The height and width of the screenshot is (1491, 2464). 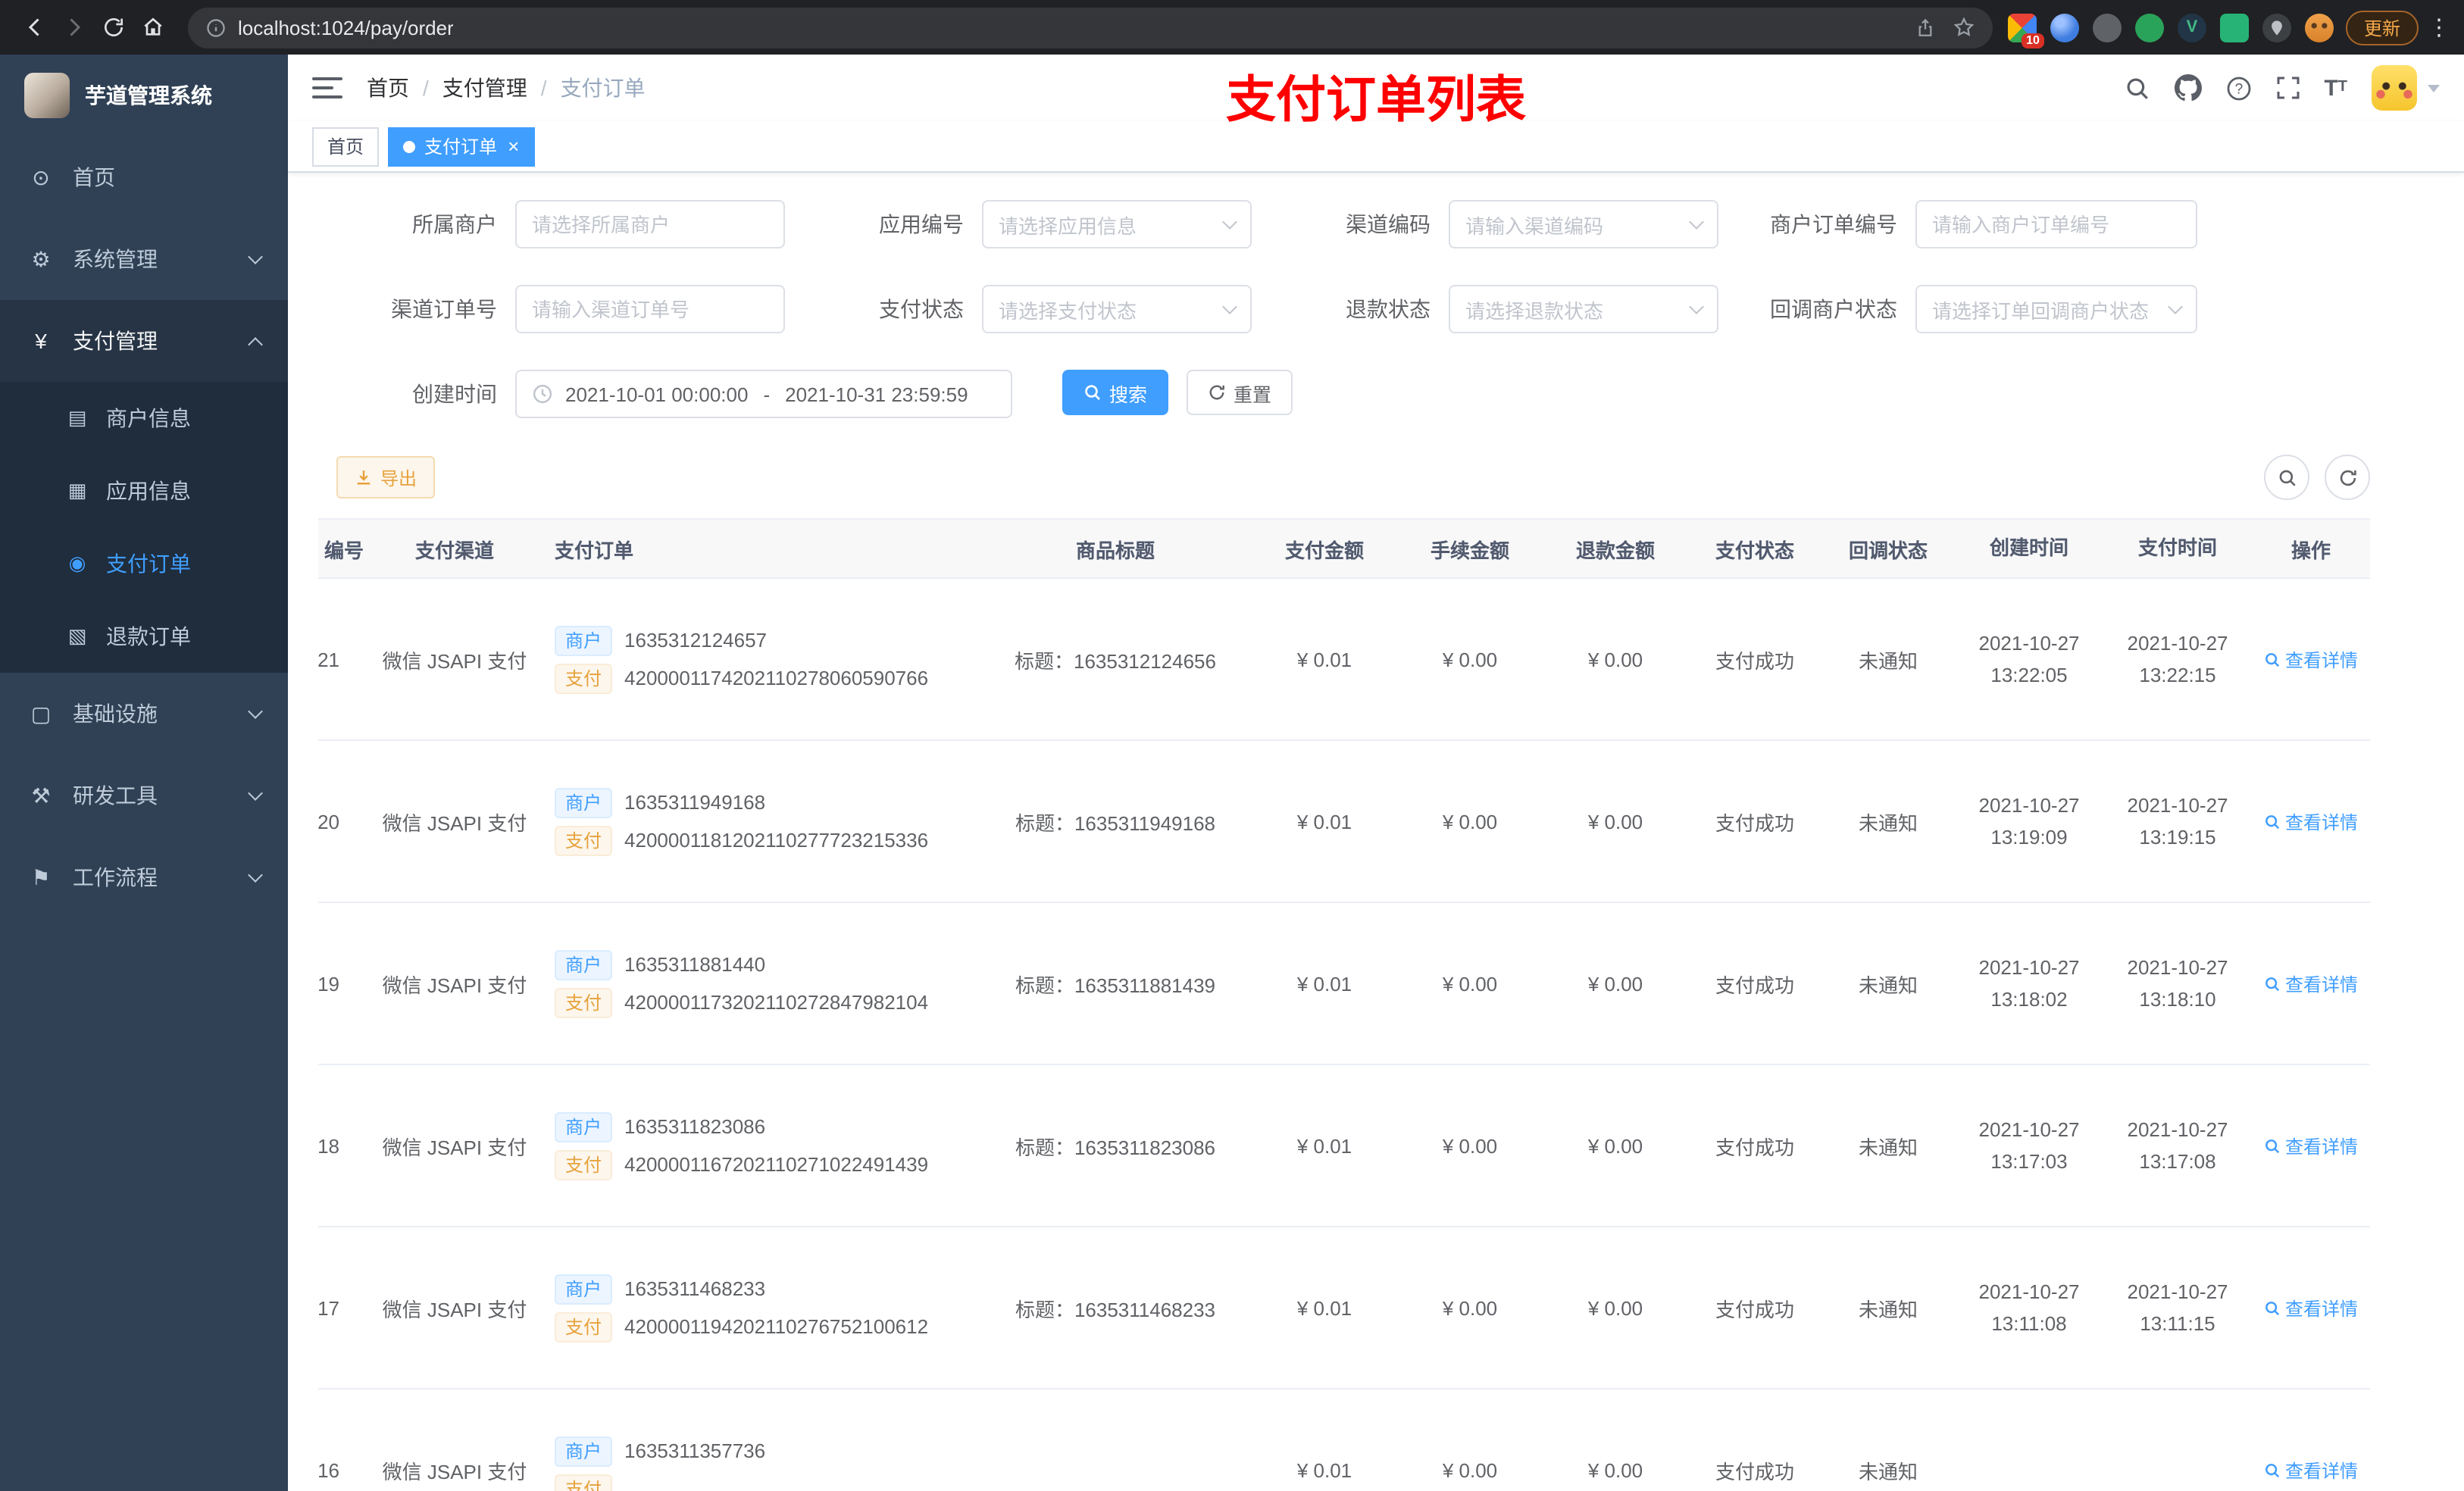 What do you see at coordinates (144, 563) in the screenshot?
I see `sidebar-item-pay-order: ◉ 支付订单` at bounding box center [144, 563].